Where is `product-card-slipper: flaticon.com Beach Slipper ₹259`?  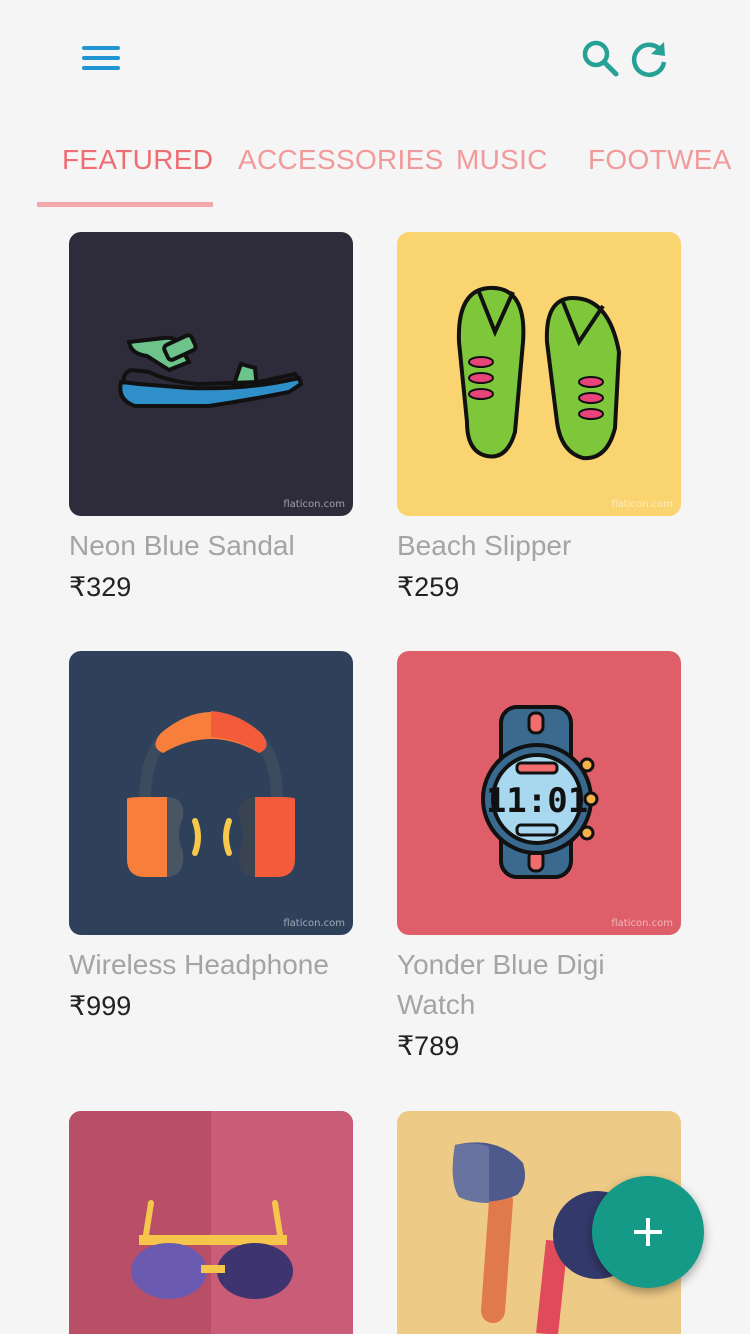 product-card-slipper: flaticon.com Beach Slipper ₹259 is located at coordinates (539, 419).